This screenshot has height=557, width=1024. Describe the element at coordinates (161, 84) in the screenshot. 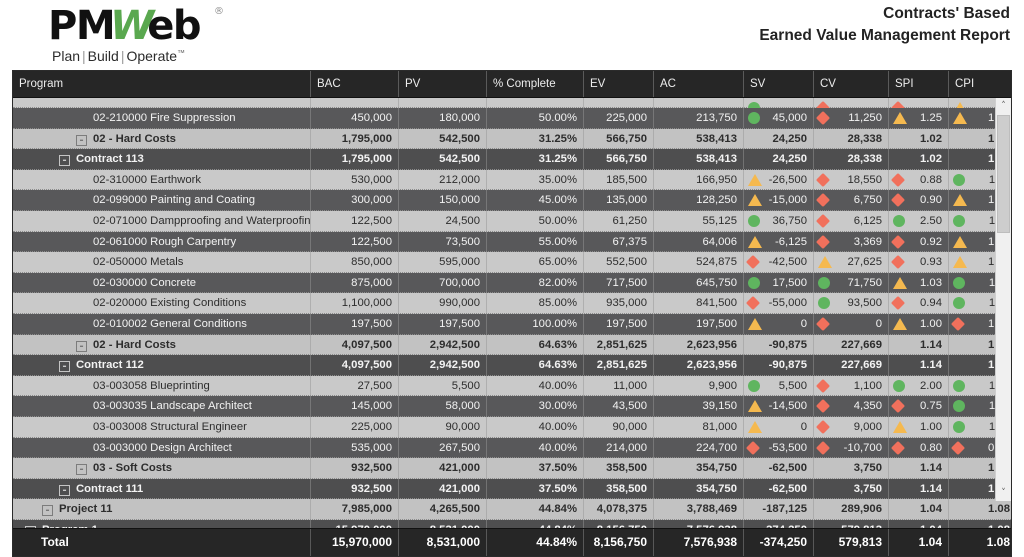

I see `column-header-name: Program` at that location.